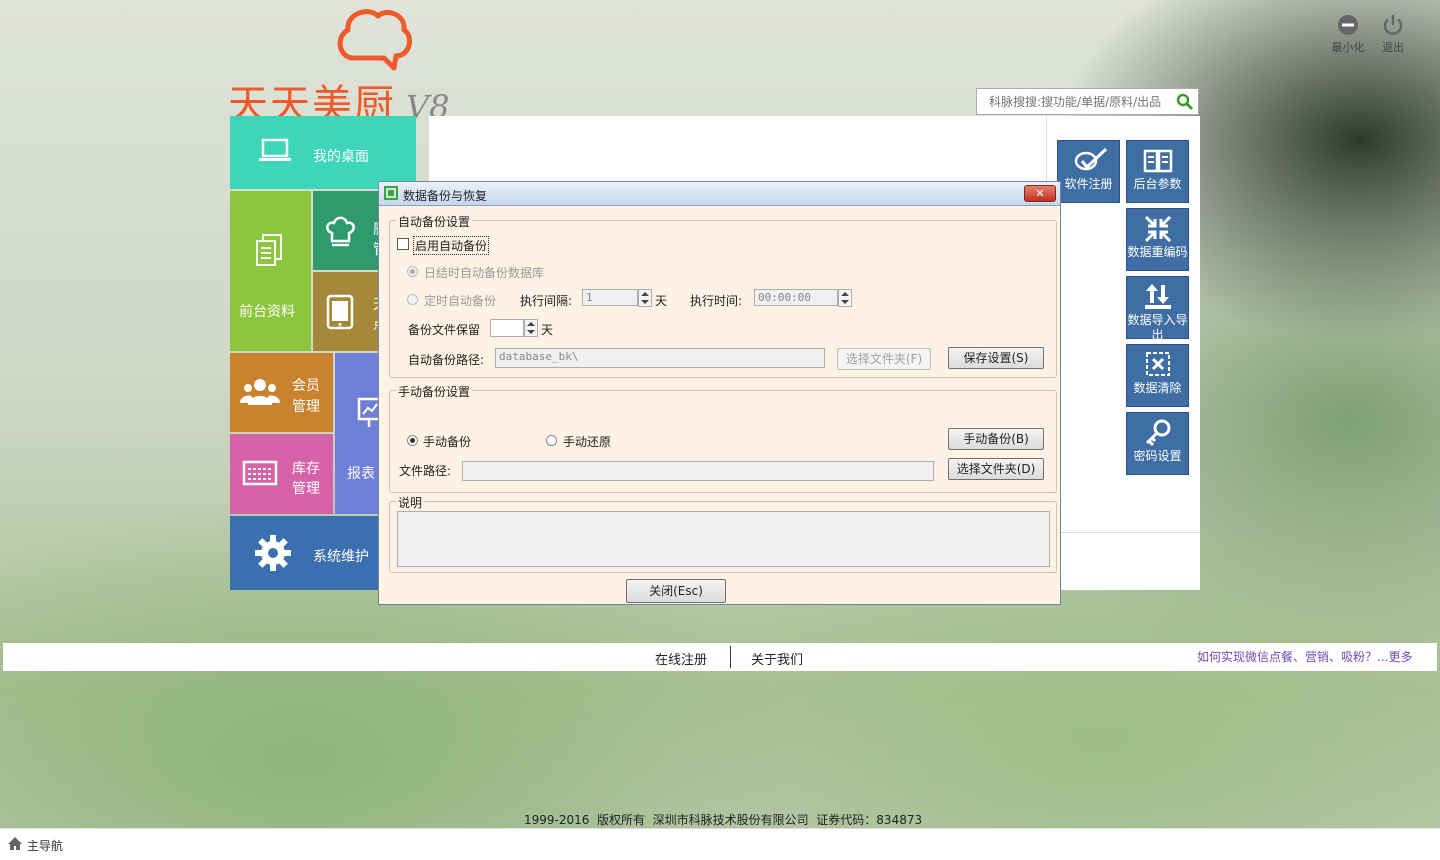 The width and height of the screenshot is (1440, 860). Describe the element at coordinates (425, 471) in the screenshot. I see `file-path-label: 文件路径:` at that location.